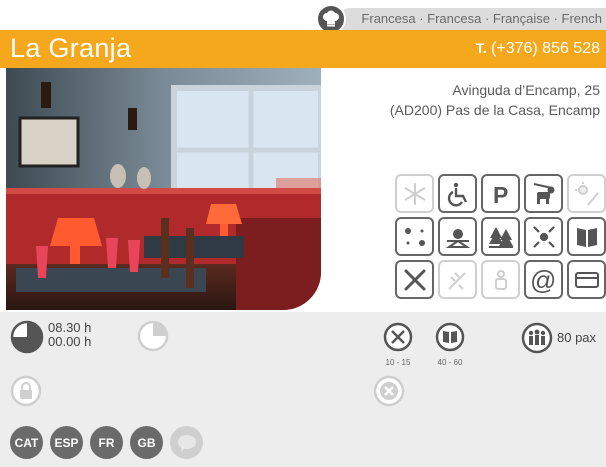  I want to click on lock-icon, so click(26, 393).